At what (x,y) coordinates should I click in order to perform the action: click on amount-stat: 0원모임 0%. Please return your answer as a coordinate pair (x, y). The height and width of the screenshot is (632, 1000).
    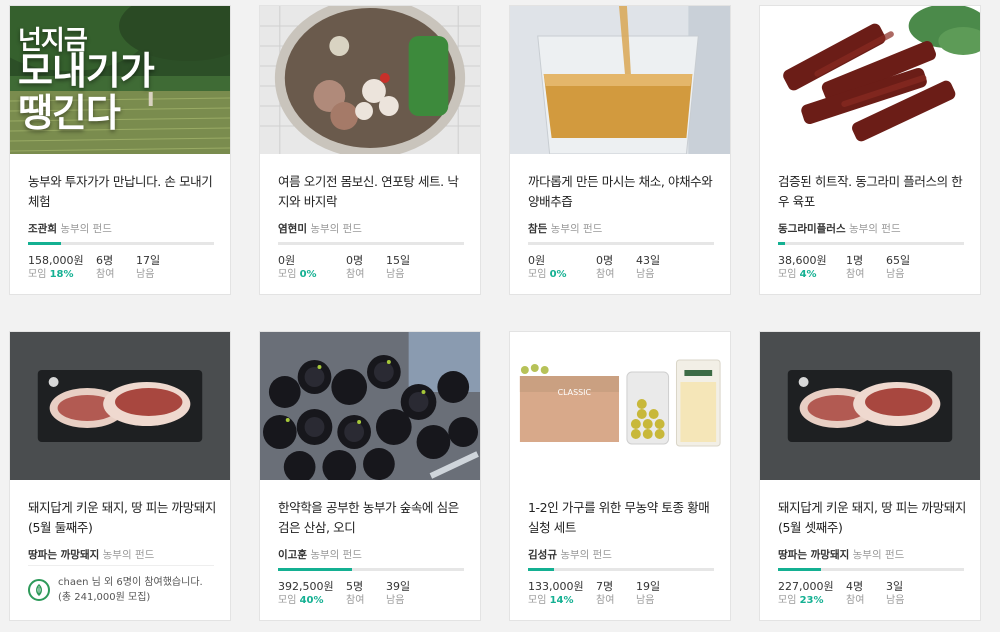
    Looking at the image, I should click on (297, 268).